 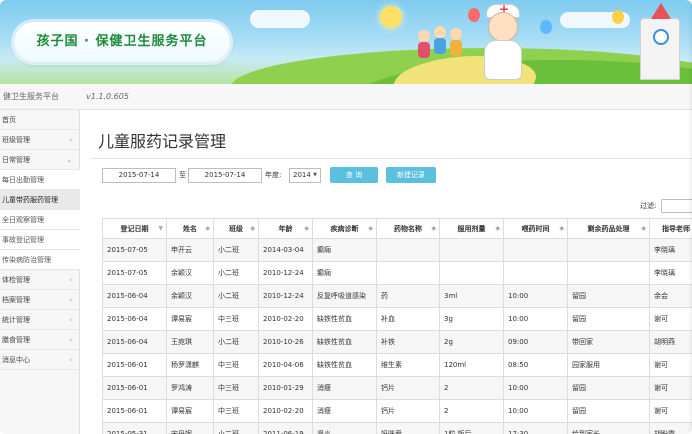 I want to click on column-header: 服用剂量 ◆, so click(x=471, y=228).